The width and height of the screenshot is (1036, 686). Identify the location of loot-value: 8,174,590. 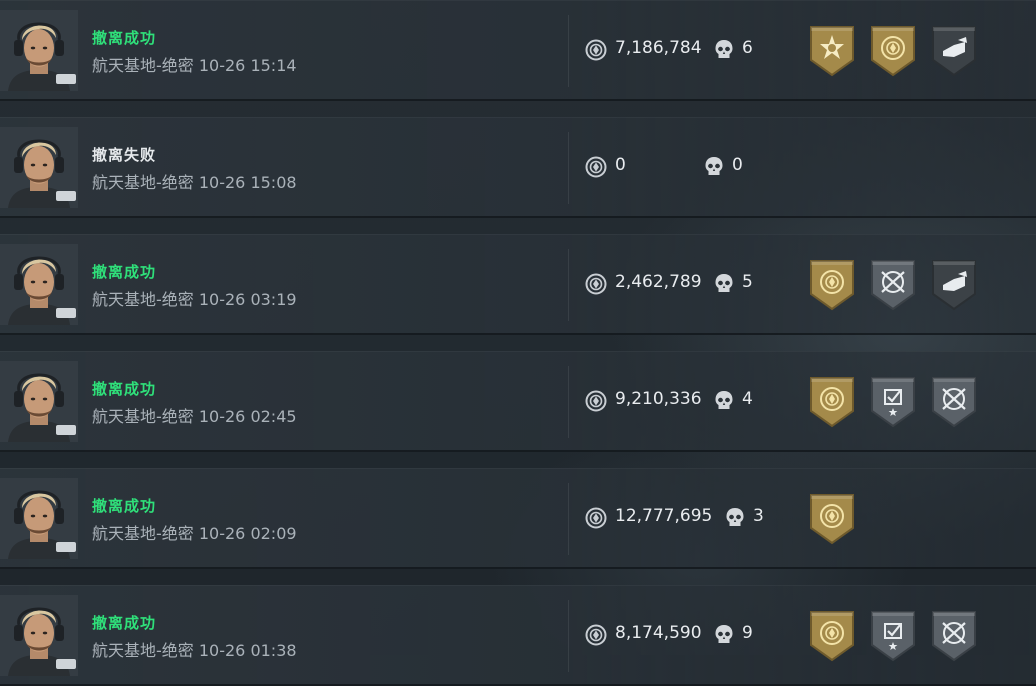
(658, 633).